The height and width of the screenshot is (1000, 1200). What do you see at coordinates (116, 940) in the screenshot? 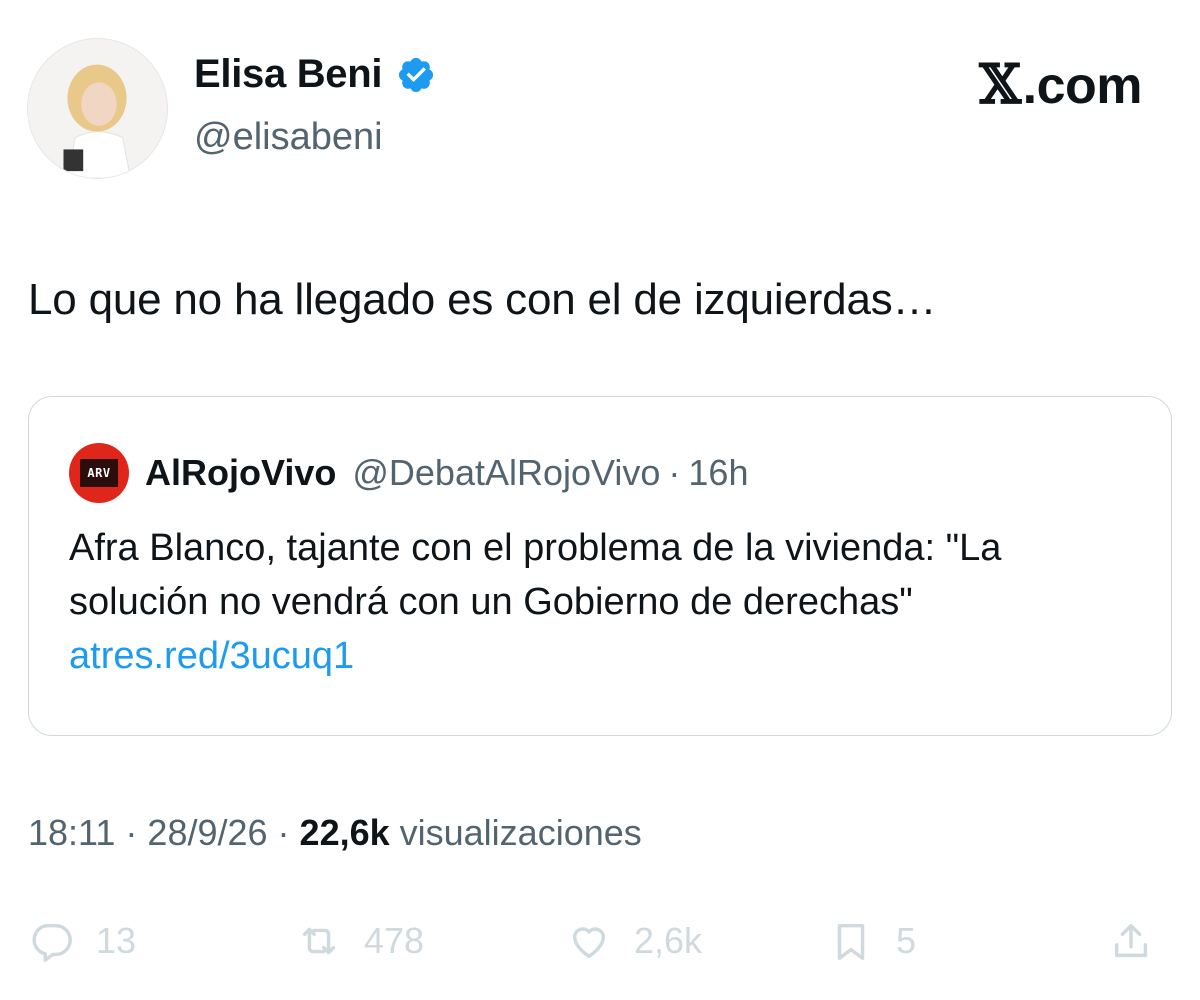
I see `reply-count: 13` at bounding box center [116, 940].